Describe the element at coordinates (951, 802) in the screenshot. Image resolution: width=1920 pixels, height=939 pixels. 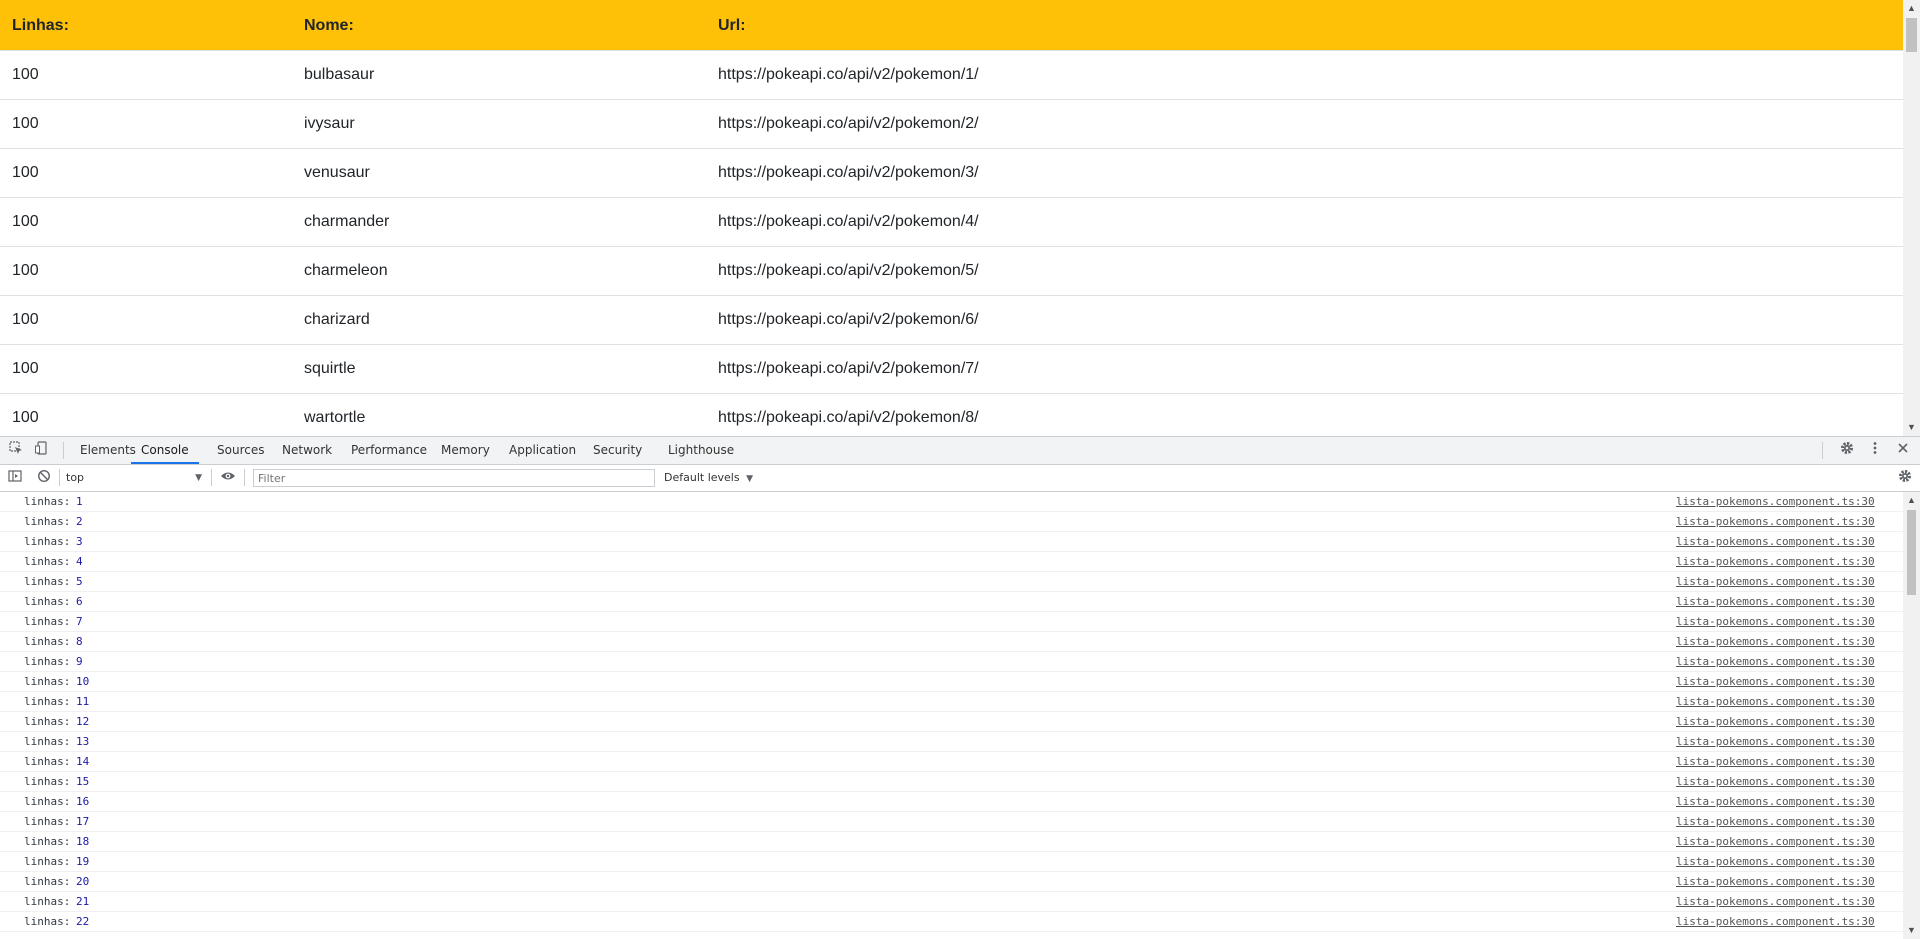
I see `console-log-row: linhas: 16 lista-pokemons.component.ts:30` at that location.